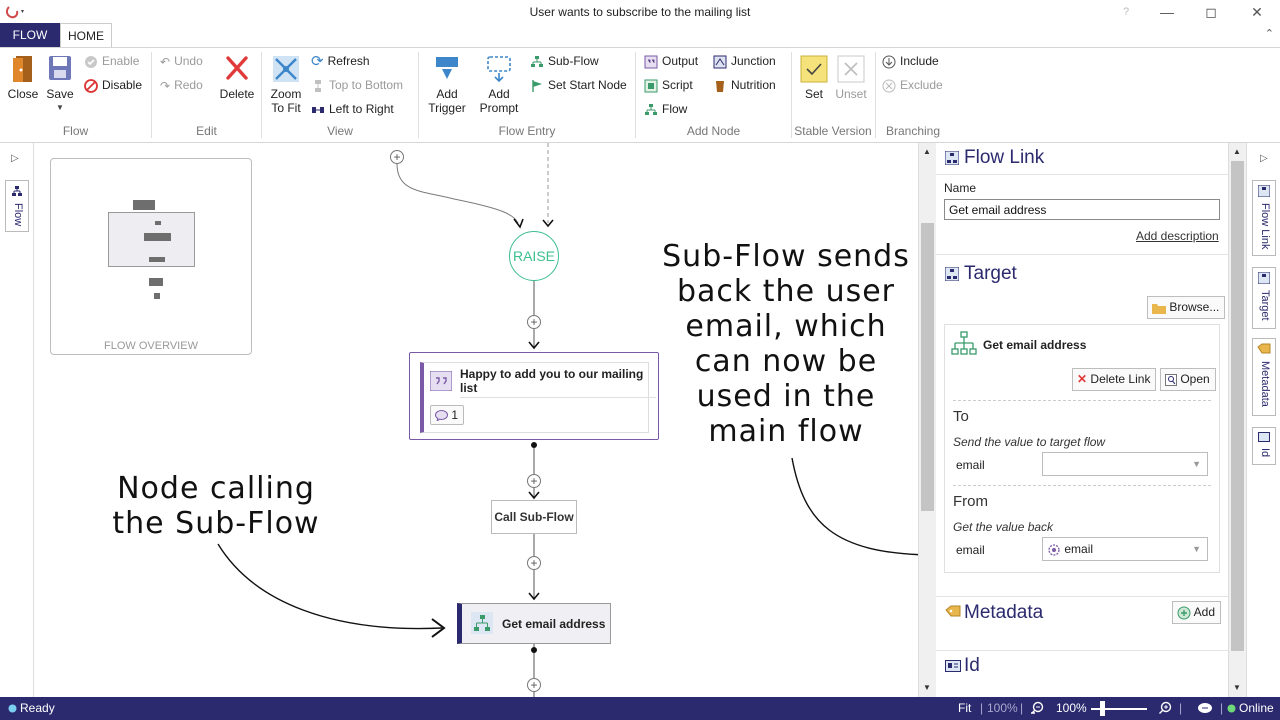 The width and height of the screenshot is (1280, 720). What do you see at coordinates (640, 35) in the screenshot?
I see `ribbon-tabs: FLOW HOME ⌃` at bounding box center [640, 35].